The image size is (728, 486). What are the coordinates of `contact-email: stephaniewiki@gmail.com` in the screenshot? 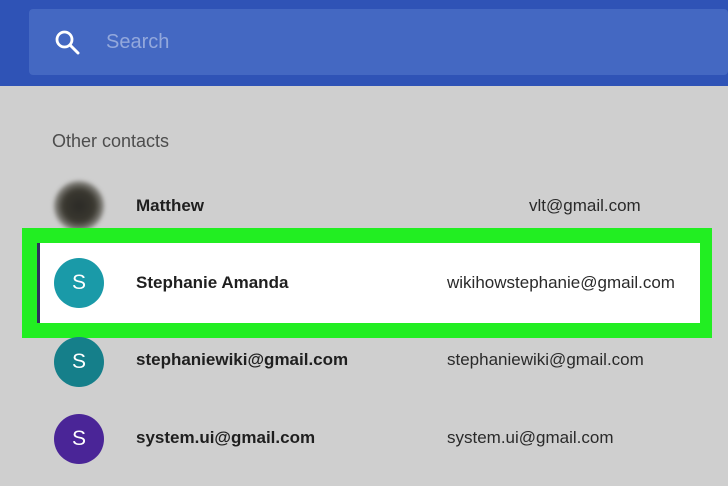 It's located at (545, 359).